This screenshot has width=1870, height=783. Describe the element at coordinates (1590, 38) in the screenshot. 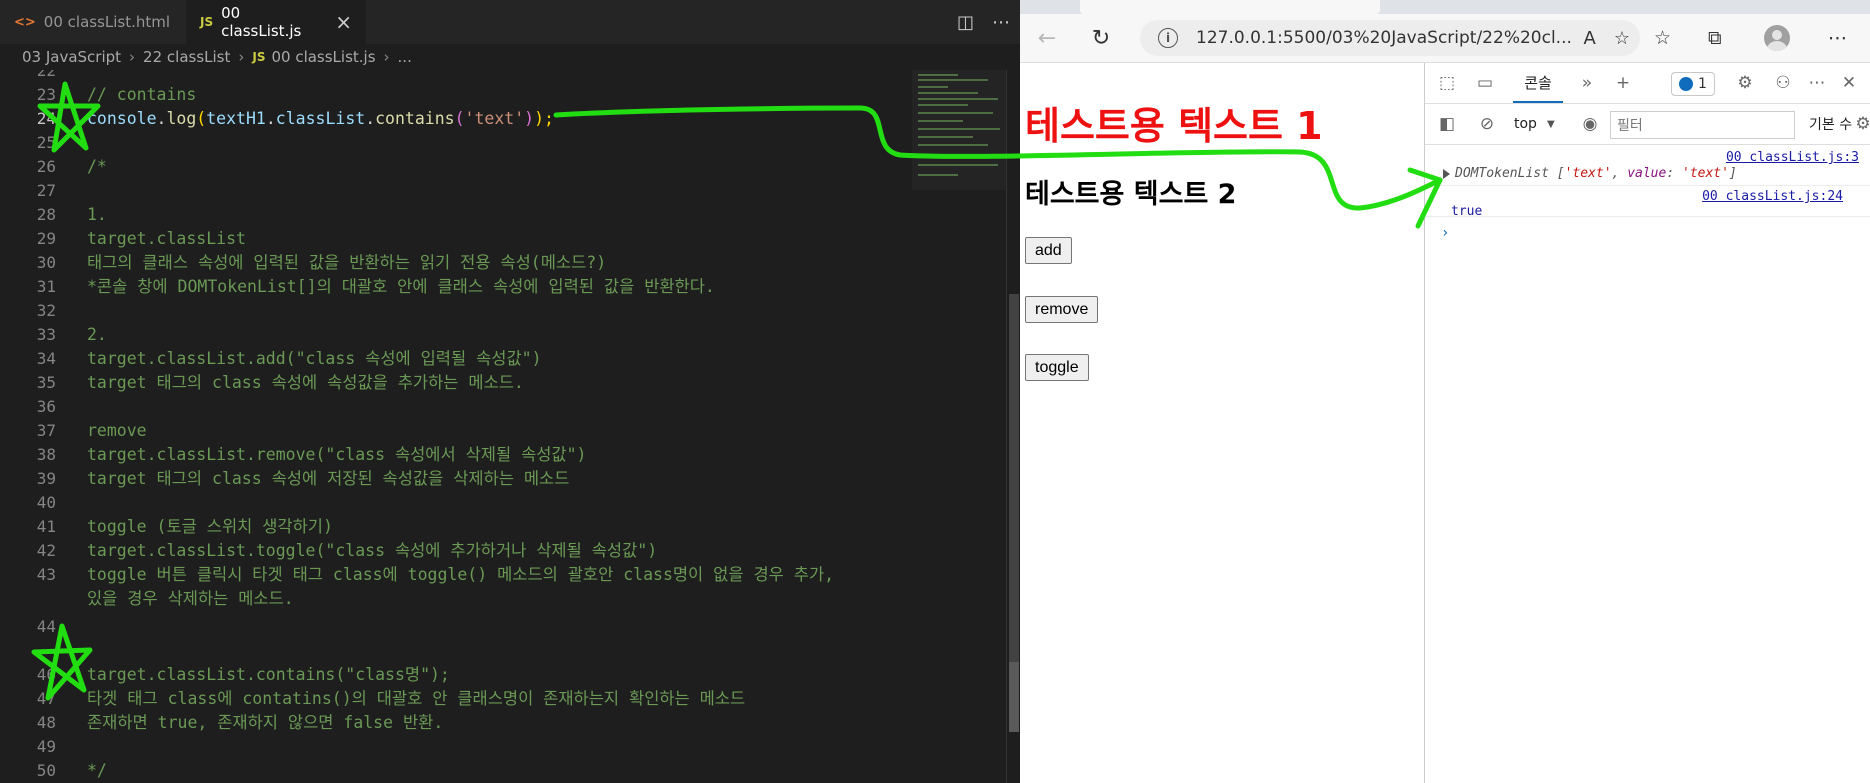

I see `read-aloud-icon: A` at that location.